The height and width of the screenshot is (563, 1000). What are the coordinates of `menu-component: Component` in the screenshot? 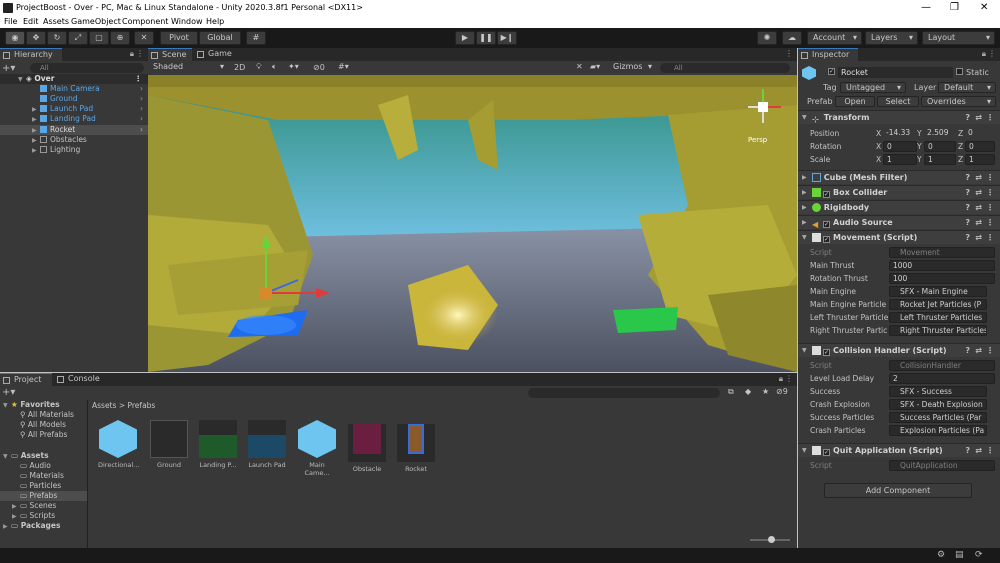 It's located at (145, 21).